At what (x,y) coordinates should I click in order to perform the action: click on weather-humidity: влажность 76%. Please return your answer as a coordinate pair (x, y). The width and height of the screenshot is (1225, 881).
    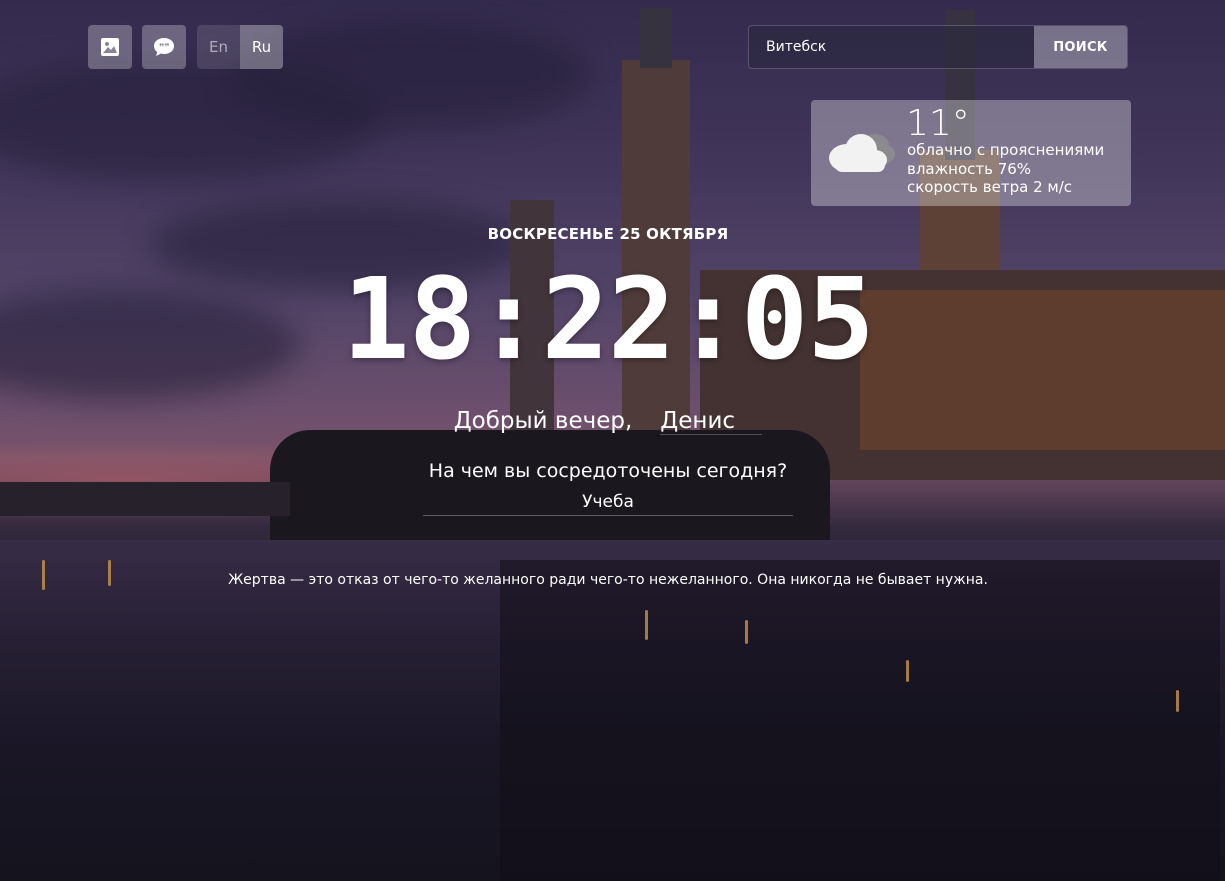
    Looking at the image, I should click on (969, 169).